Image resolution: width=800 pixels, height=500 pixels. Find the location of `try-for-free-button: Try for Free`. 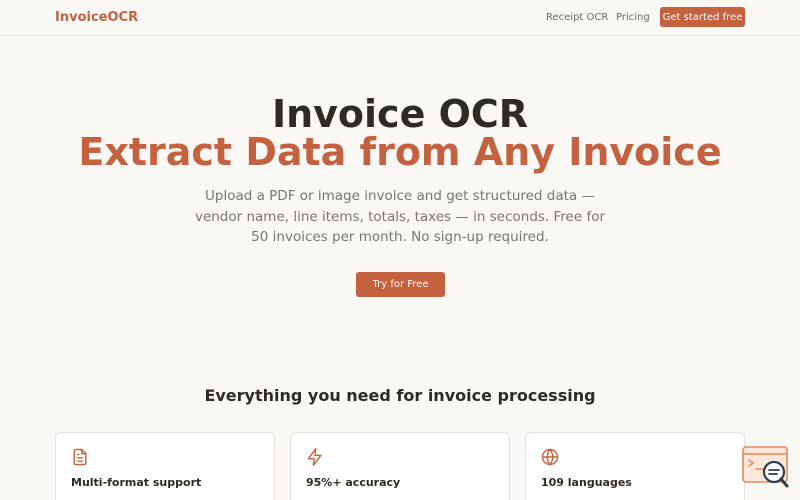

try-for-free-button: Try for Free is located at coordinates (400, 284).